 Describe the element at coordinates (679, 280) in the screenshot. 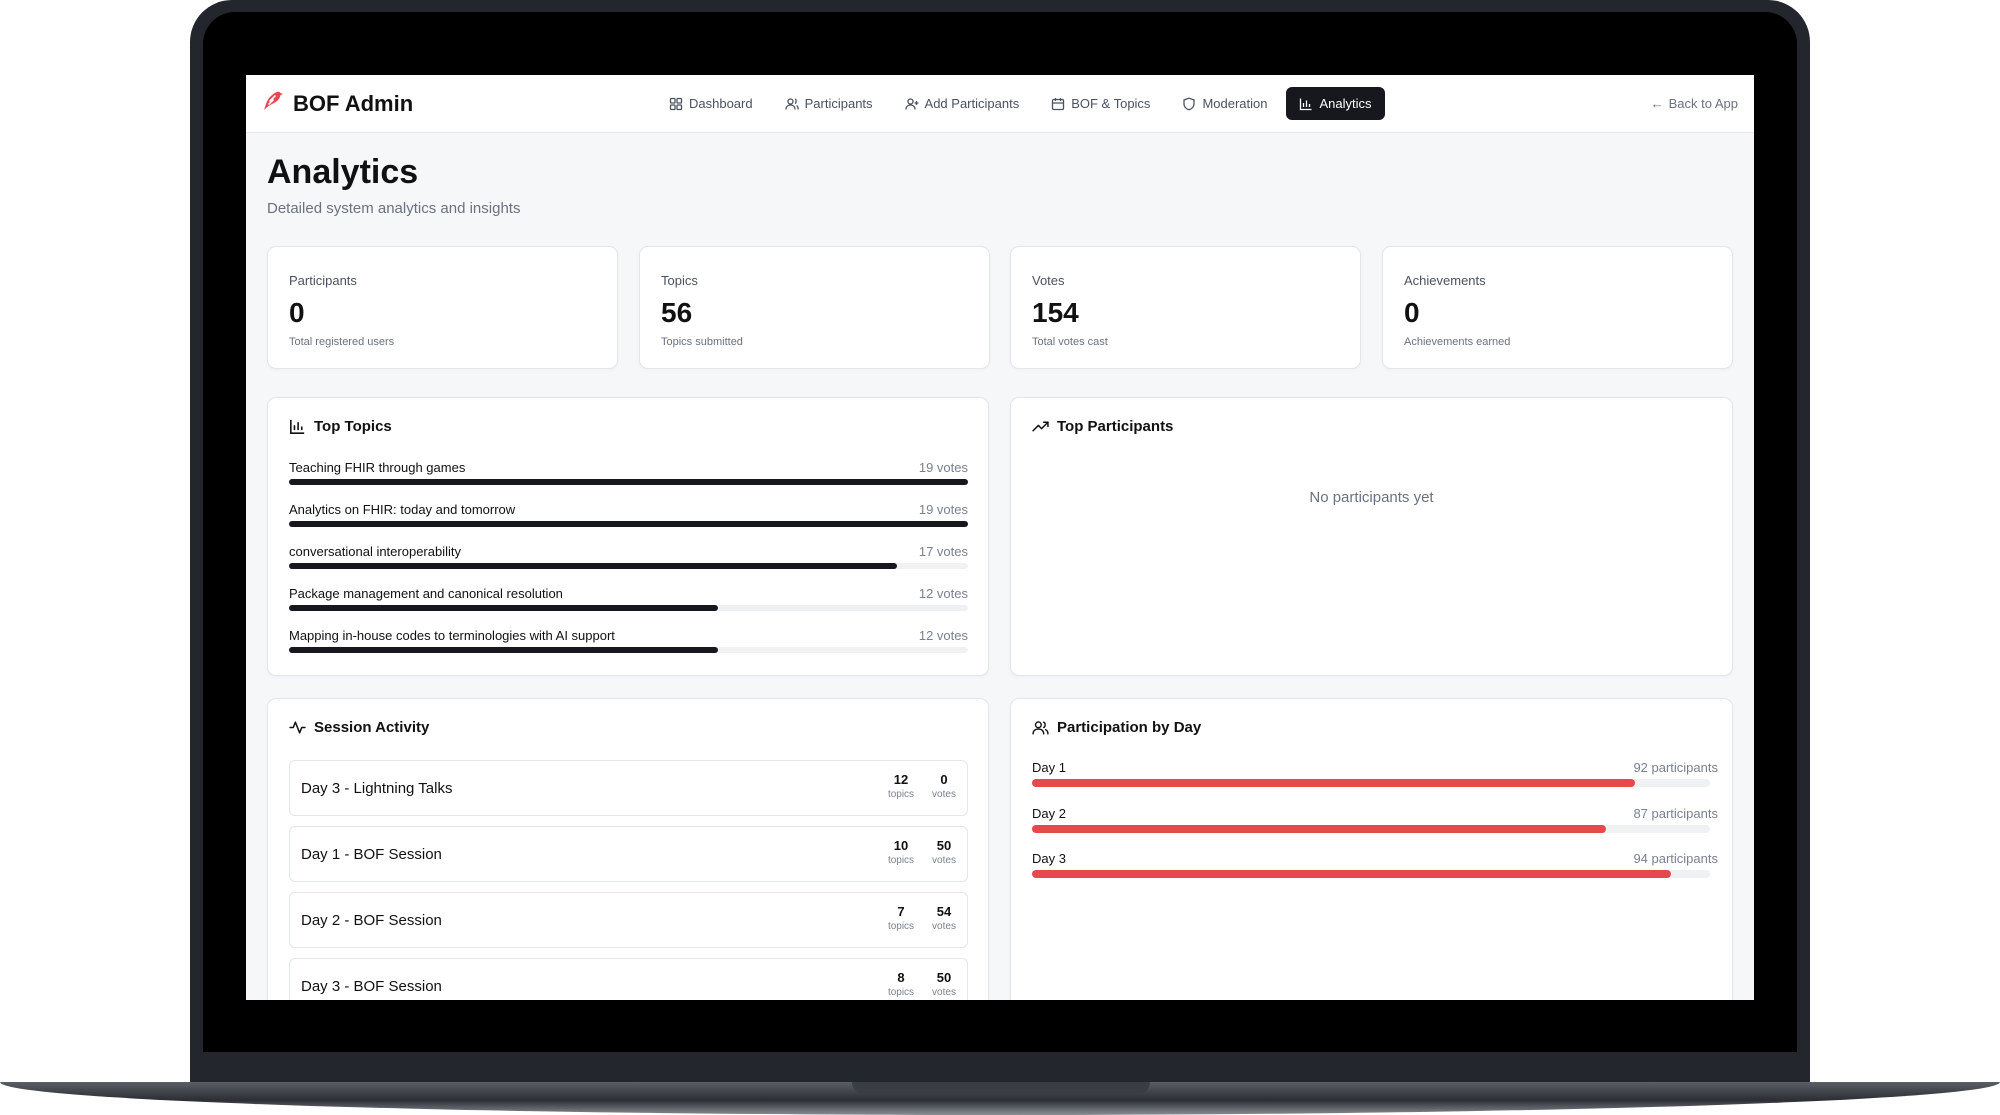

I see `stat-label: Topics` at that location.